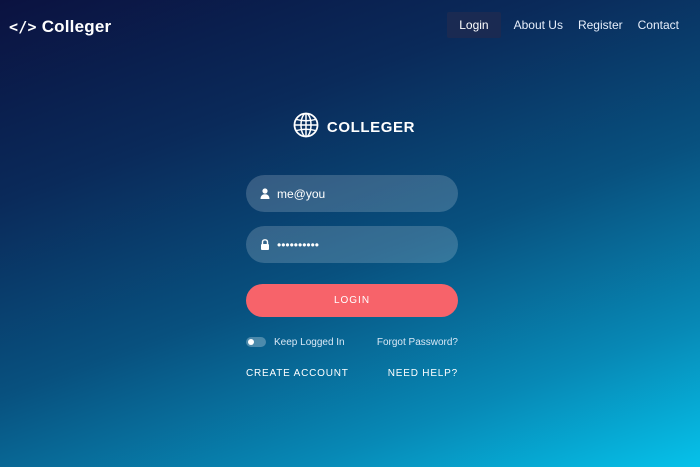  What do you see at coordinates (352, 193) in the screenshot?
I see `username-field: me@you` at bounding box center [352, 193].